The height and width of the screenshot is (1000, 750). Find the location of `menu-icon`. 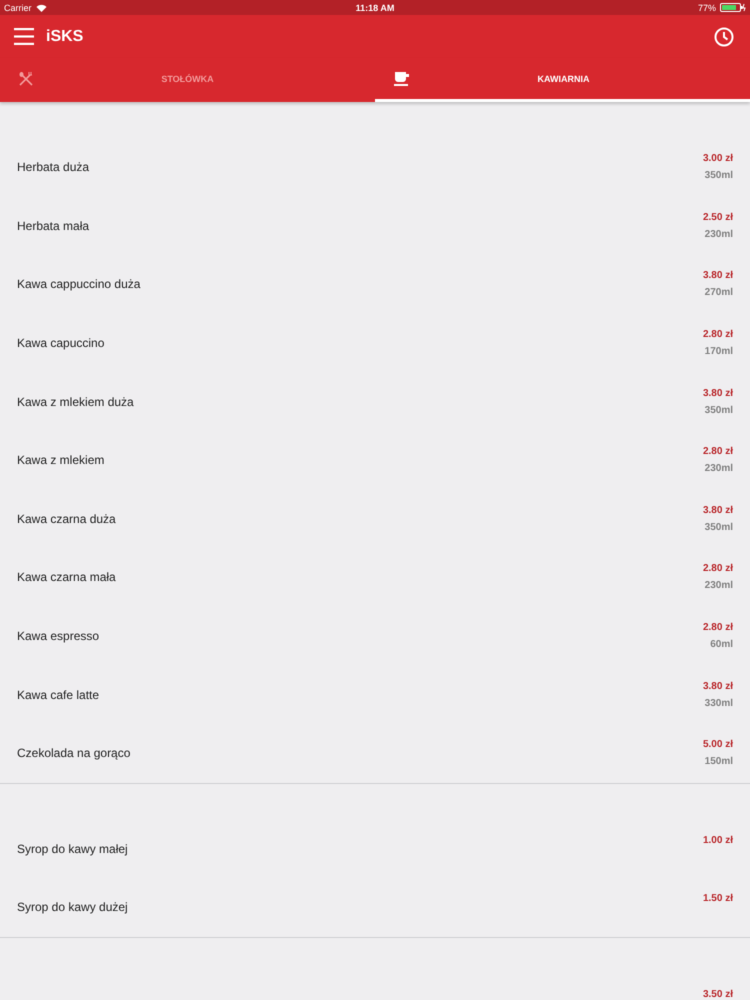

menu-icon is located at coordinates (24, 36).